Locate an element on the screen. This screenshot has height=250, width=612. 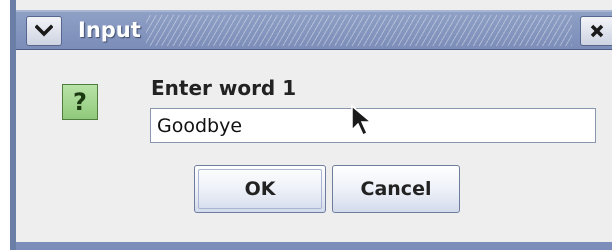
chevron-down-icon is located at coordinates (44, 30).